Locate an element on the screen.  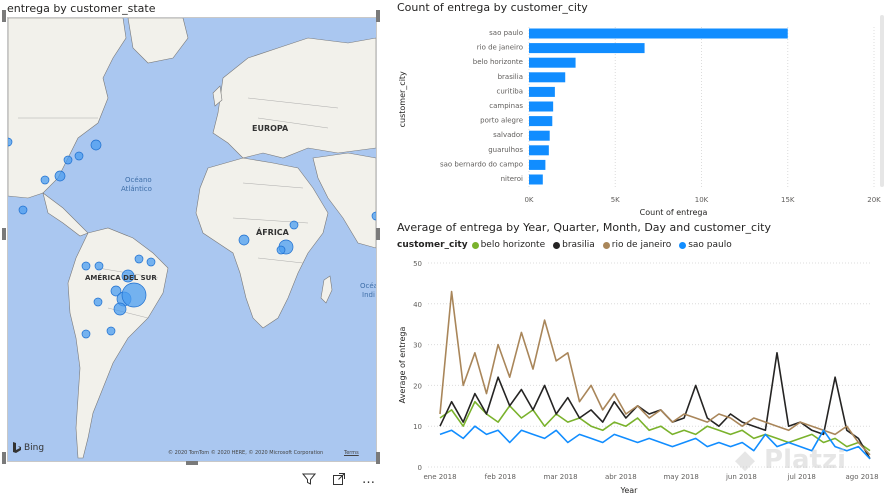
legend-label: rio de janeiro is located at coordinates (641, 245).